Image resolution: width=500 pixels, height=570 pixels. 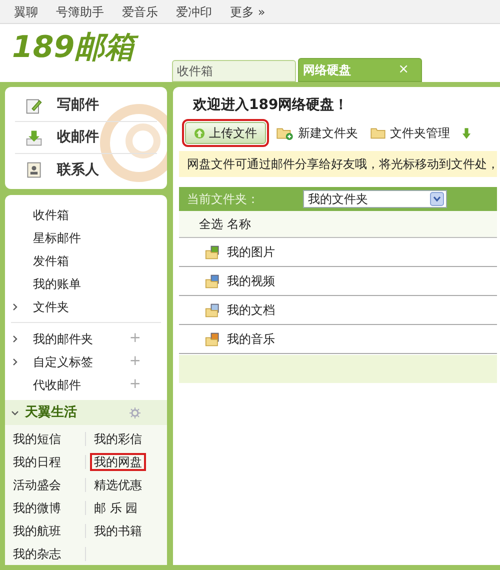 I want to click on sidebar-item: 我的账单, so click(x=57, y=283).